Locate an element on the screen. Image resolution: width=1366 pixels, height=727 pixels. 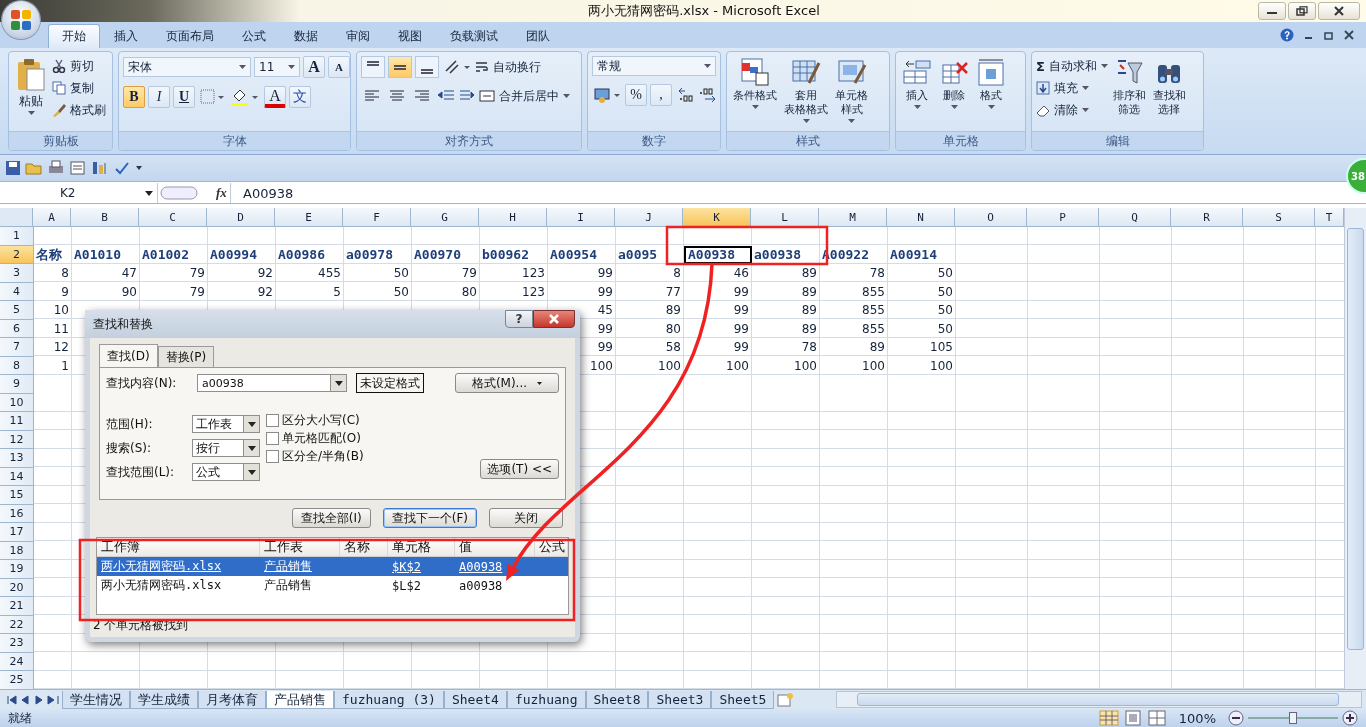
horizontal-scrollbar is located at coordinates (1099, 699).